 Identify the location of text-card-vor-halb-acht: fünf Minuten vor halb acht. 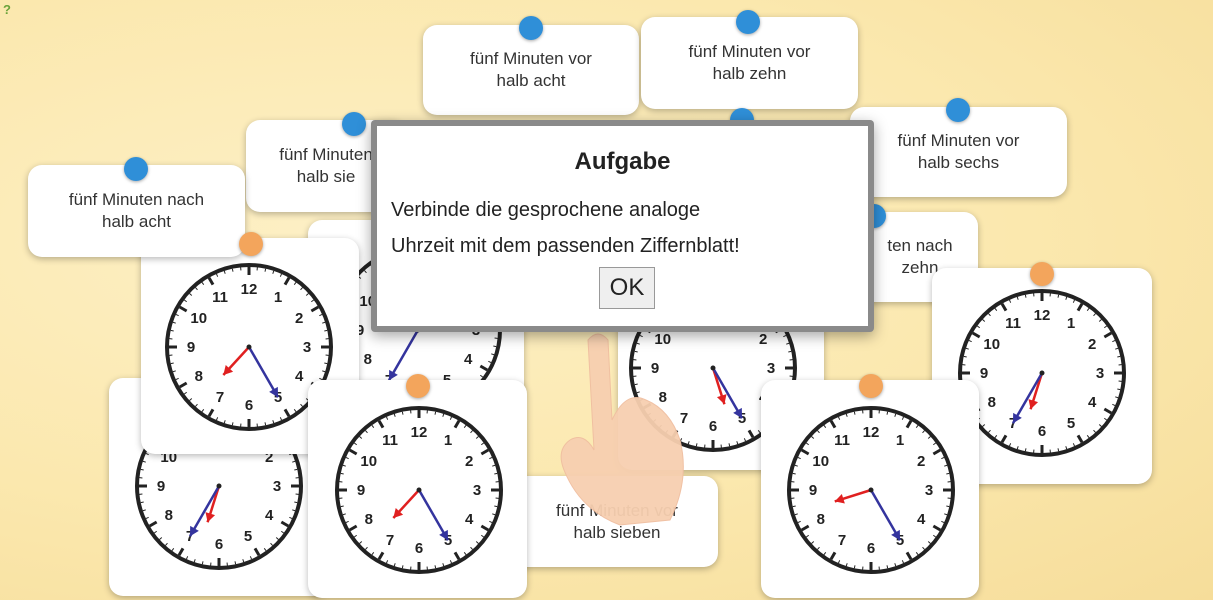
(531, 65).